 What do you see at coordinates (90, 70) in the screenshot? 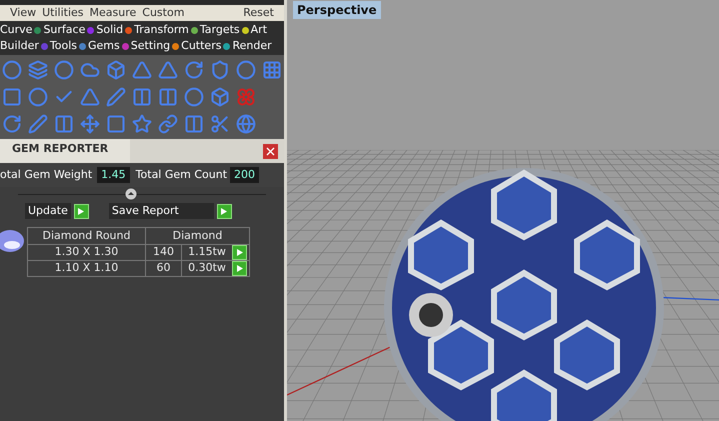
I see `cloud-icon` at bounding box center [90, 70].